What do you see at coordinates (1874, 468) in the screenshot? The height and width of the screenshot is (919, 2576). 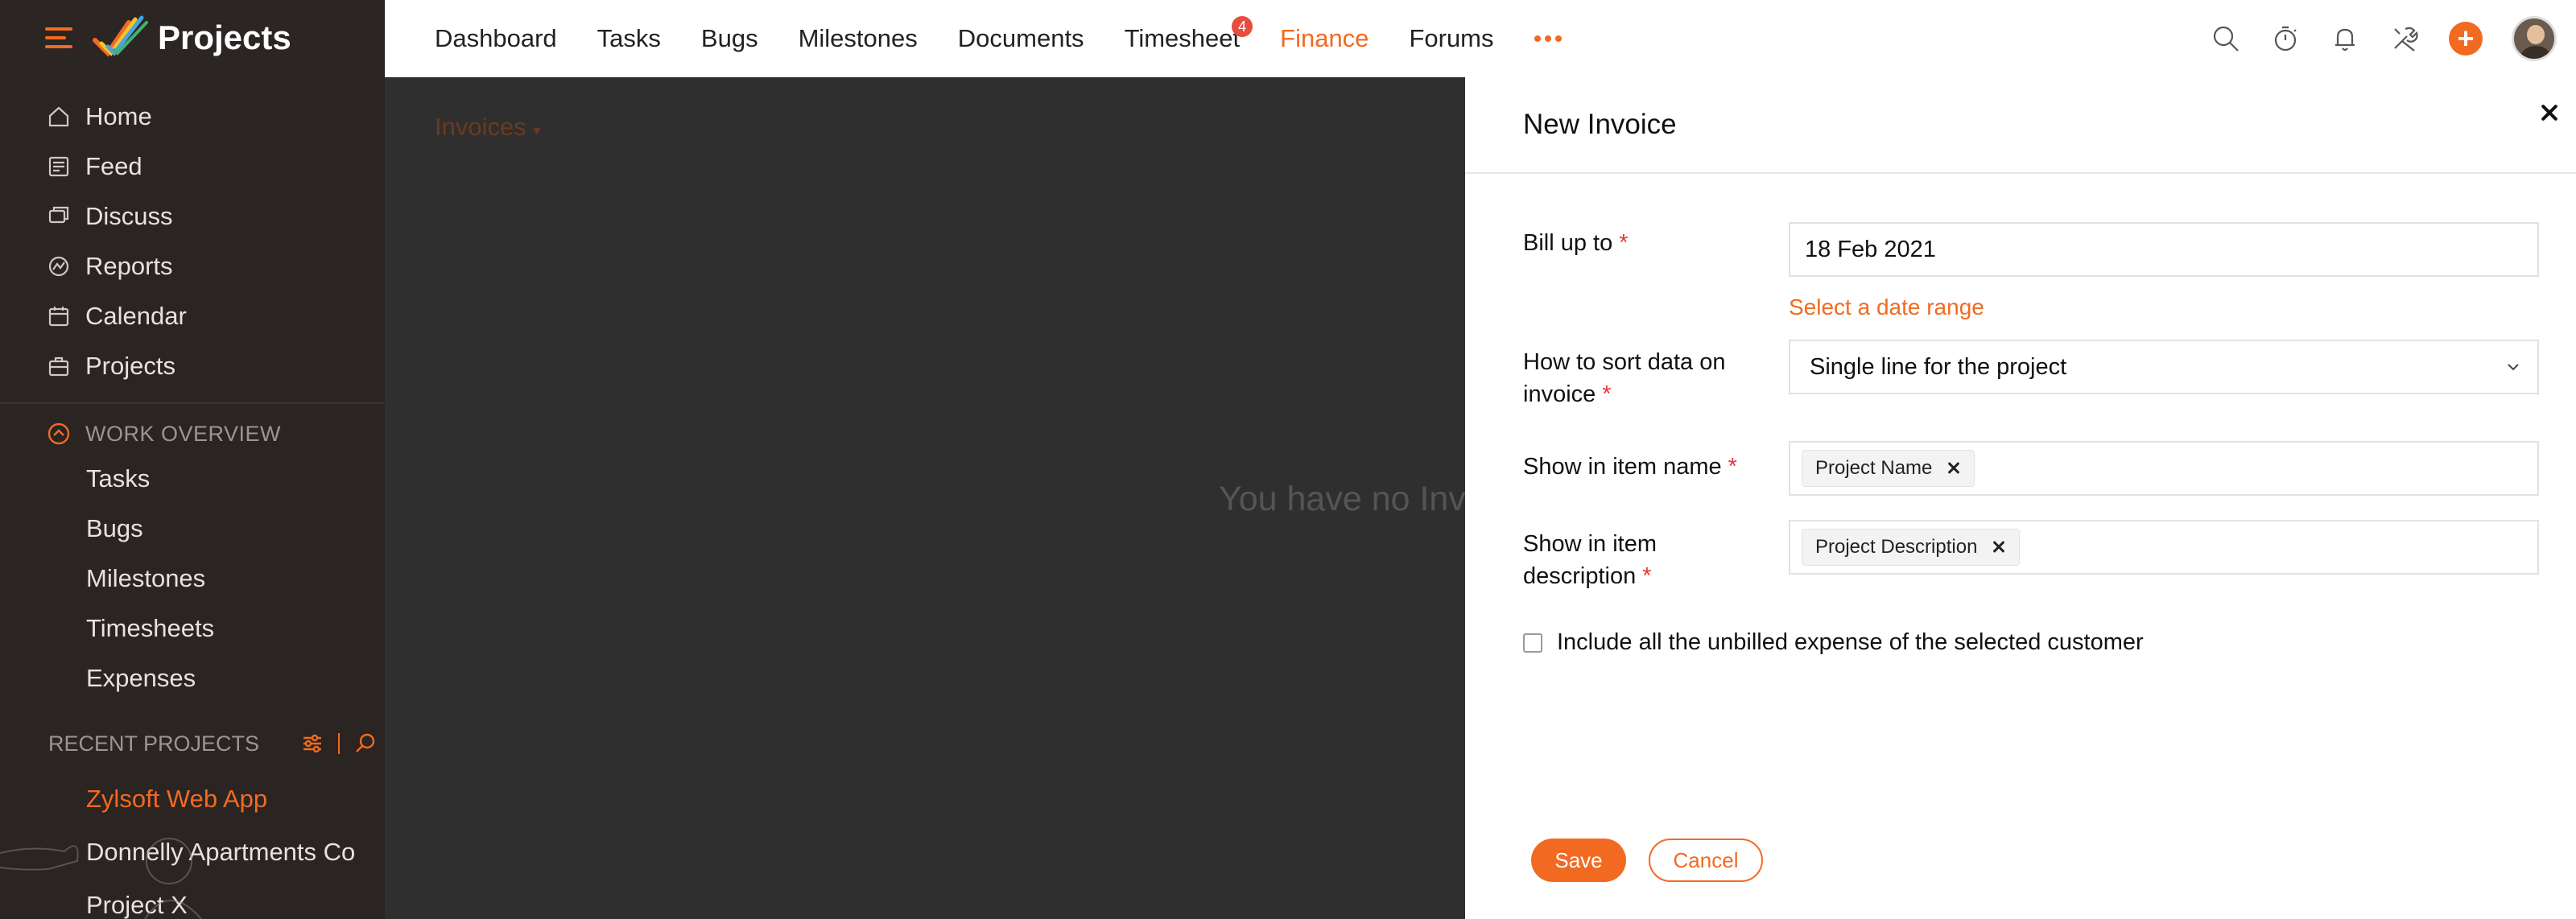 I see `tag-label: Project Name` at bounding box center [1874, 468].